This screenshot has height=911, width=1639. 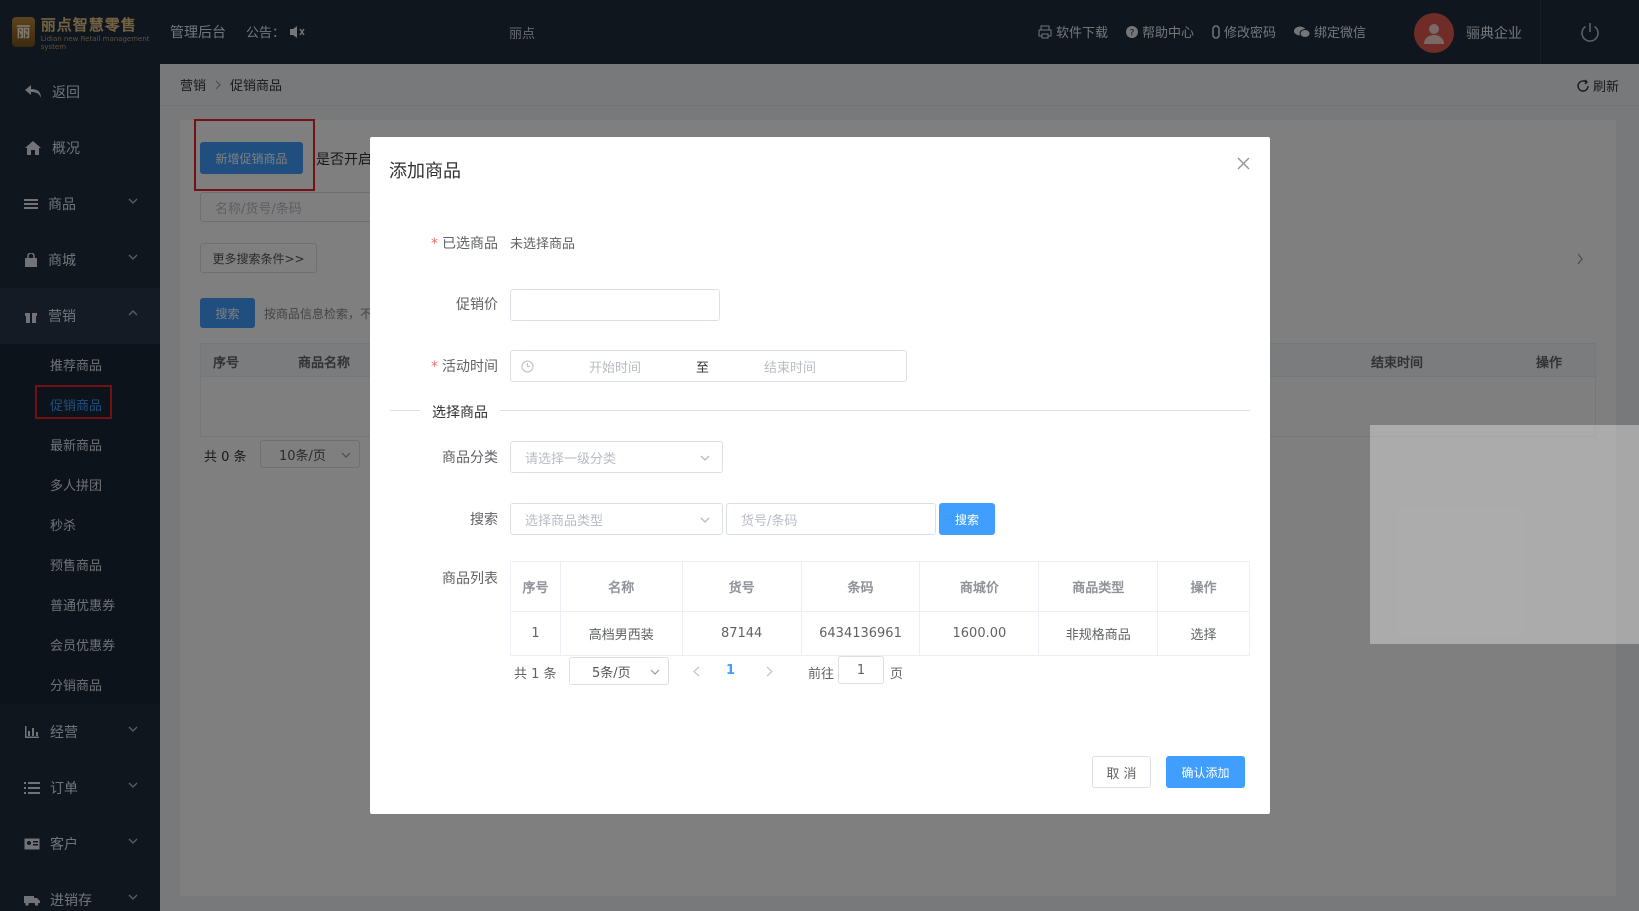 What do you see at coordinates (790, 366) in the screenshot?
I see `end-time-placeholder: 结束时间` at bounding box center [790, 366].